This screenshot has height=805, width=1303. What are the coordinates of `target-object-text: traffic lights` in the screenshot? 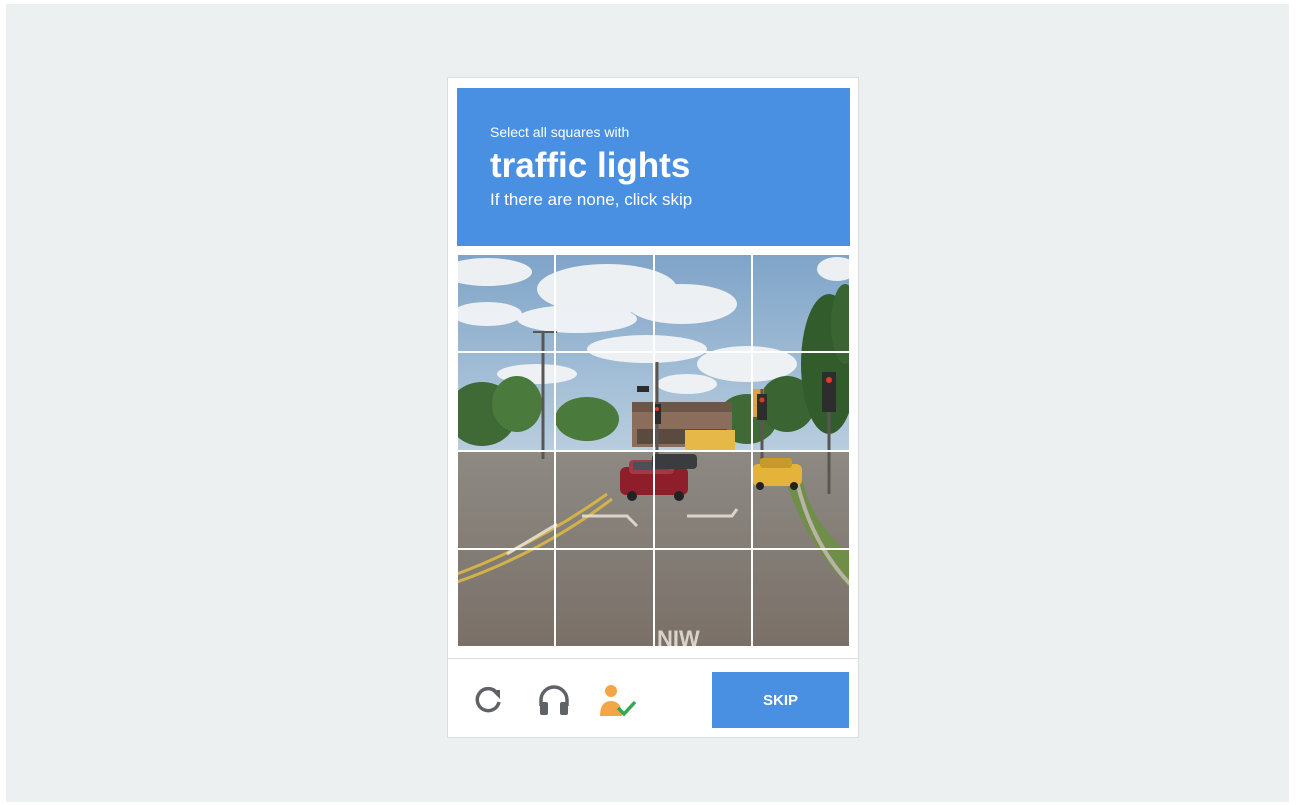 It's located at (590, 165).